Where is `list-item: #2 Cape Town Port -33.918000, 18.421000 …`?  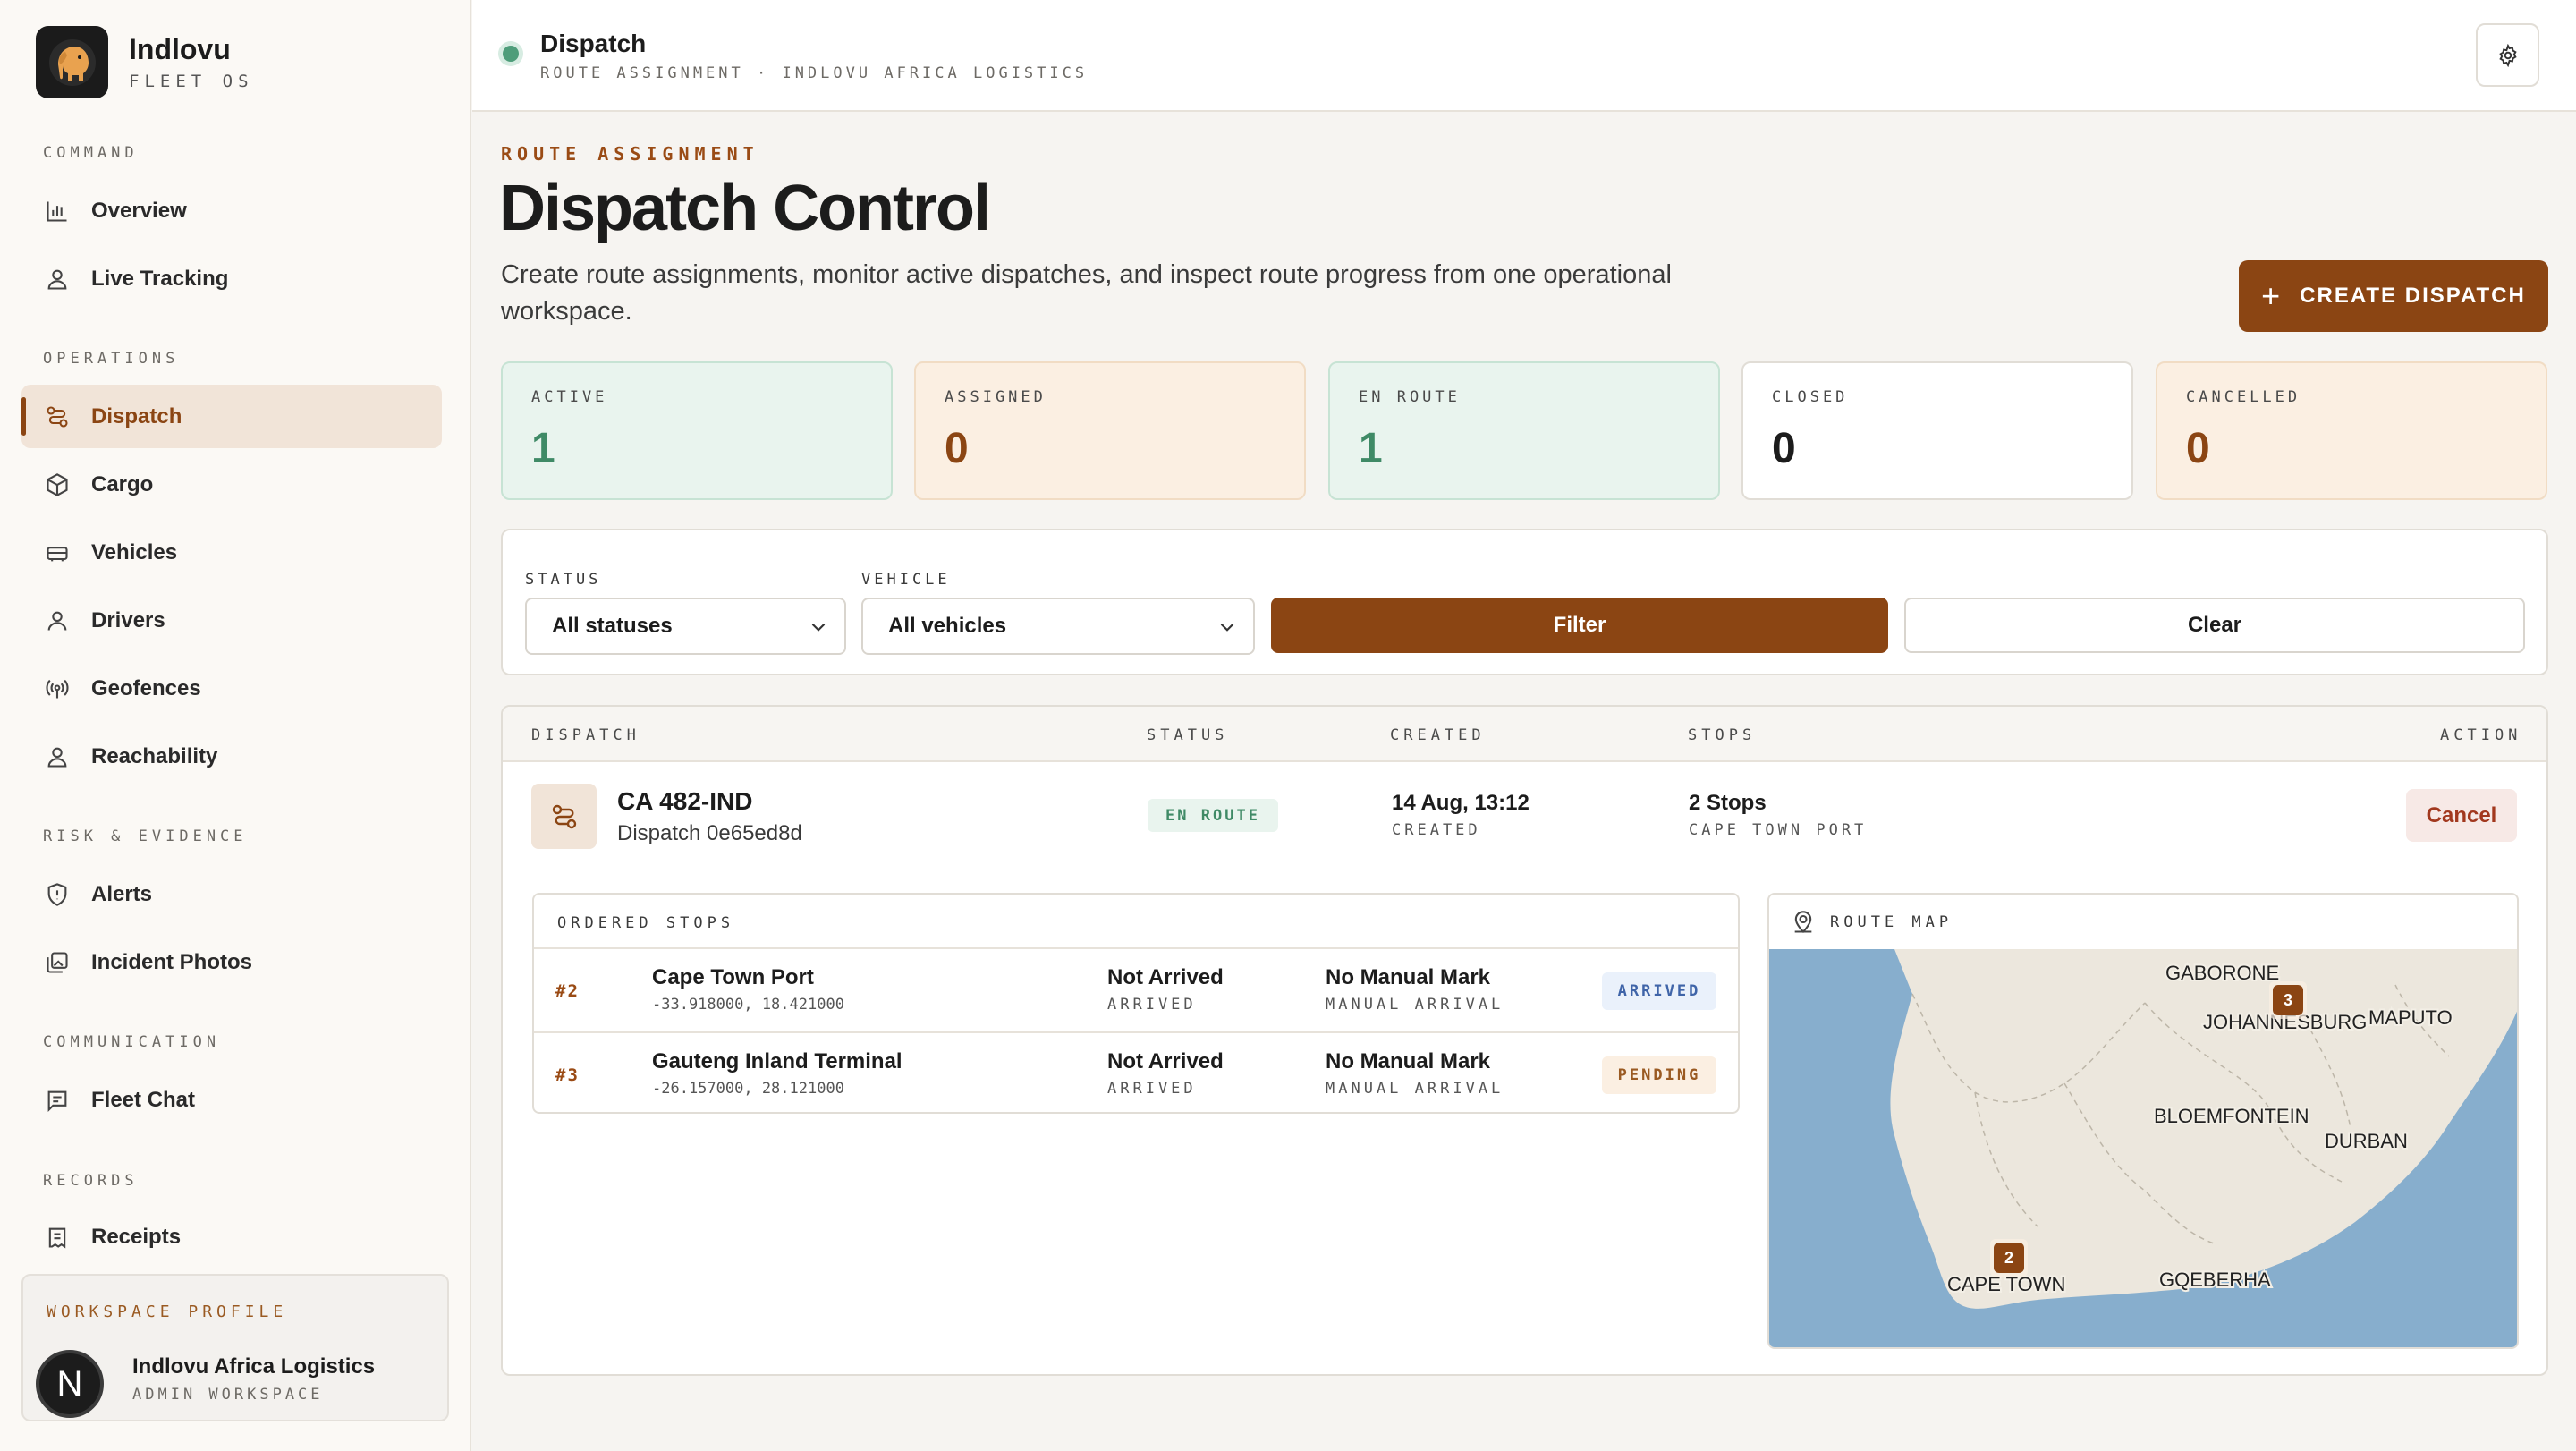
list-item: #2 Cape Town Port -33.918000, 18.421000 … is located at coordinates (1136, 990).